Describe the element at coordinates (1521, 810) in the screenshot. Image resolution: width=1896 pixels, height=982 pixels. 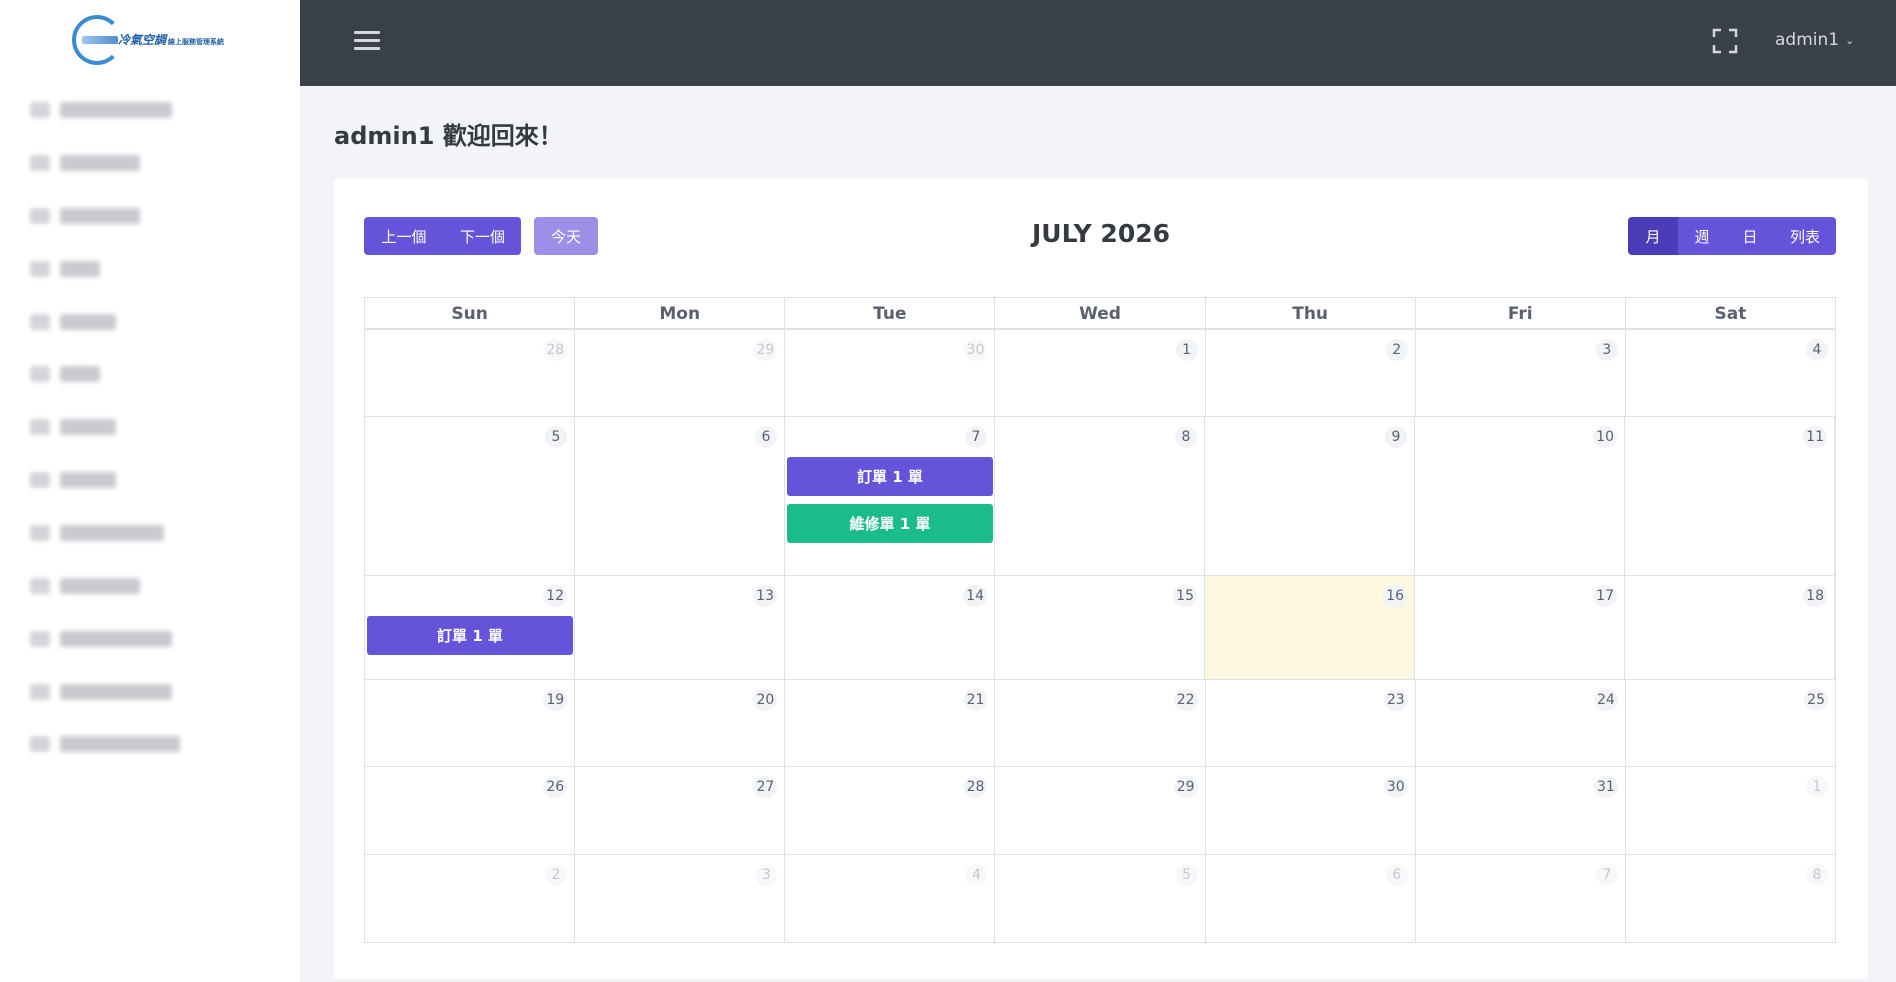
I see `calendar-day: 31` at that location.